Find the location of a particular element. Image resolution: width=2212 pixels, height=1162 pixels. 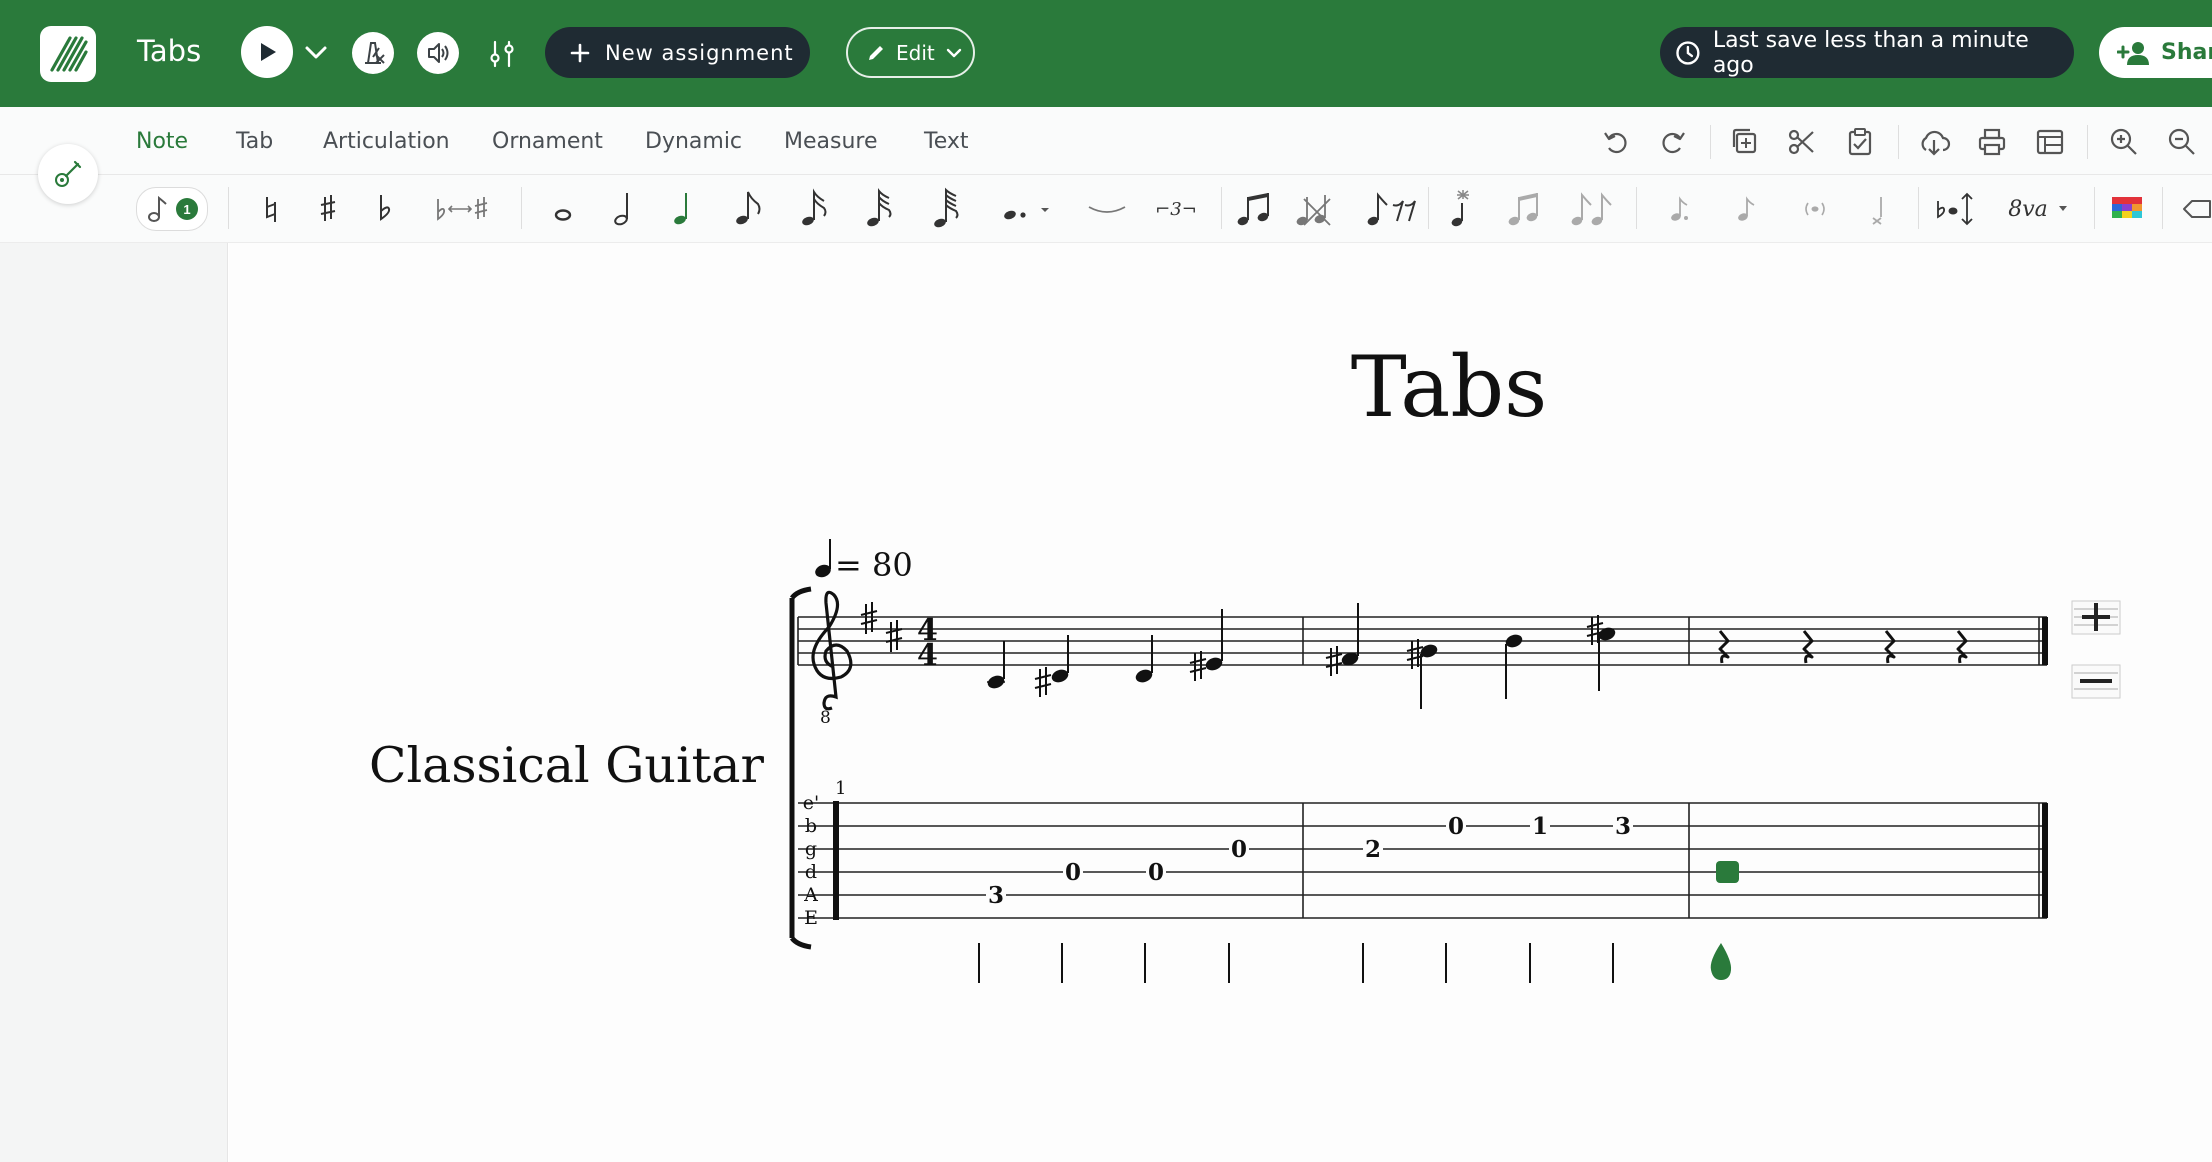

redo-icon is located at coordinates (1672, 142).